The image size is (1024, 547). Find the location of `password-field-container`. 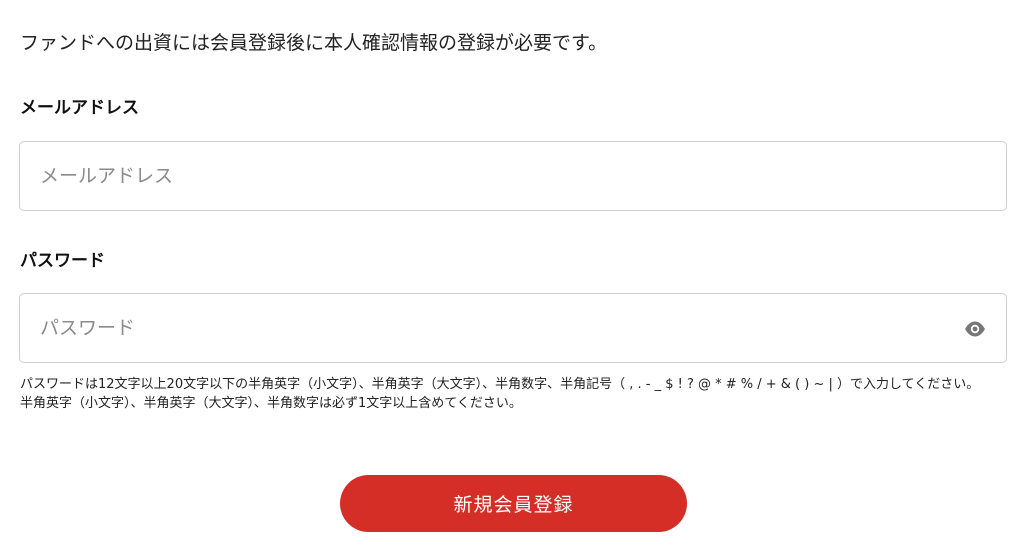

password-field-container is located at coordinates (513, 328).